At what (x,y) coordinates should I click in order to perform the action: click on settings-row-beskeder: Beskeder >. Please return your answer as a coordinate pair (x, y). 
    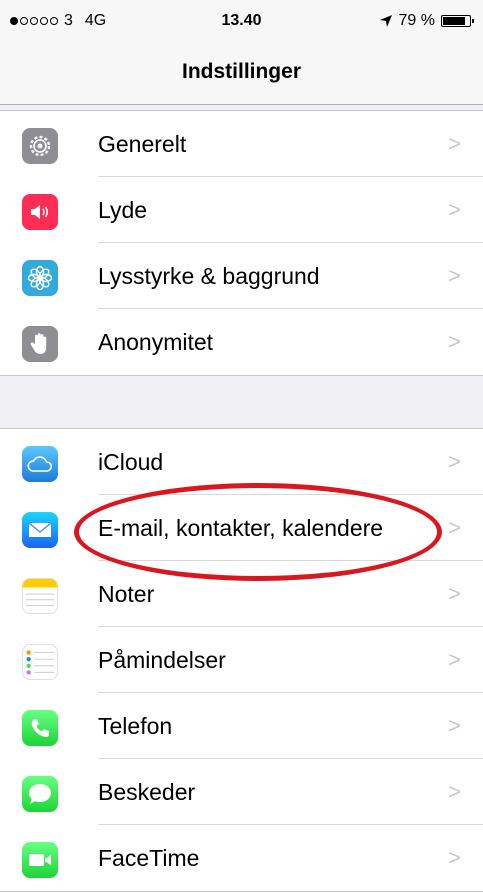
    Looking at the image, I should click on (241, 792).